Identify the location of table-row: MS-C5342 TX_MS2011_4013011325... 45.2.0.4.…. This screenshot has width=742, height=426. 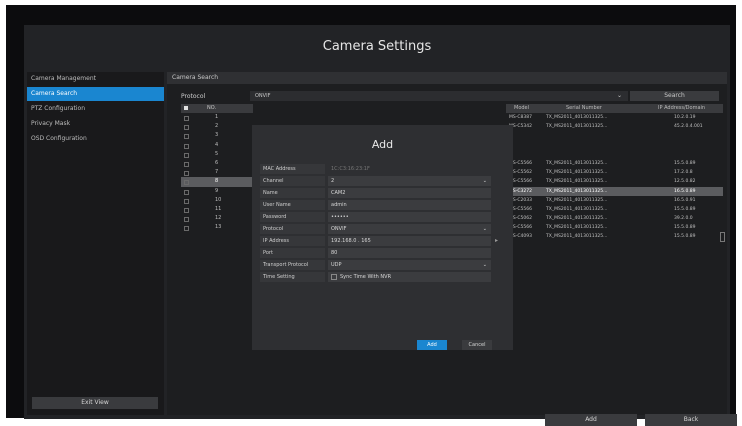
(614, 126).